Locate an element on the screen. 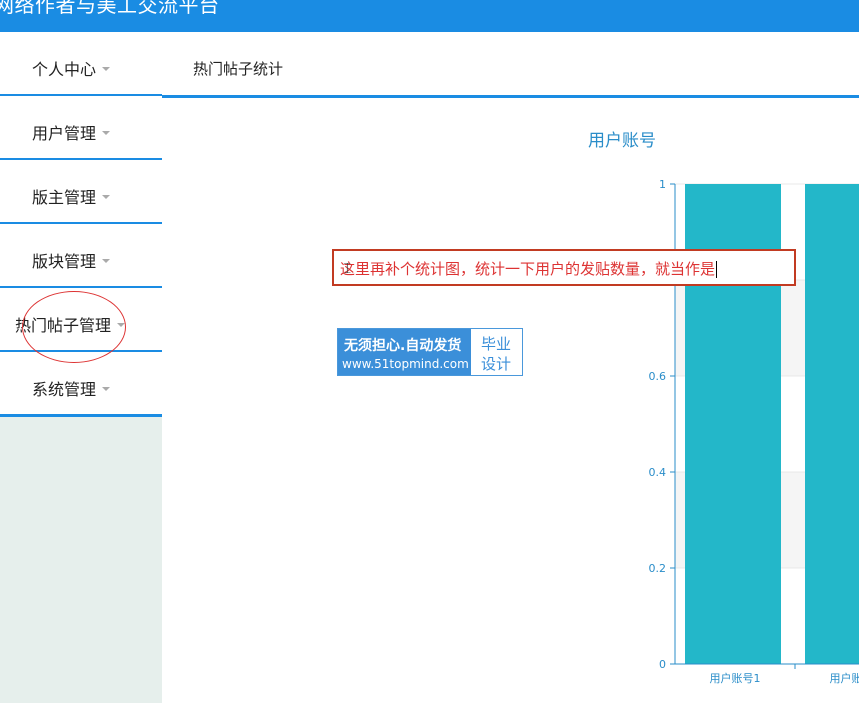 This screenshot has width=859, height=703. bar is located at coordinates (832, 424).